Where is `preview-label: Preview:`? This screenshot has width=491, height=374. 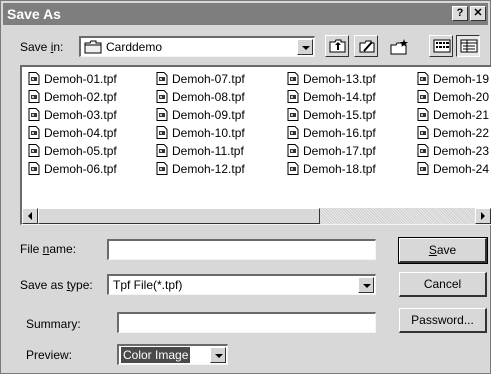 preview-label: Preview: is located at coordinates (49, 355).